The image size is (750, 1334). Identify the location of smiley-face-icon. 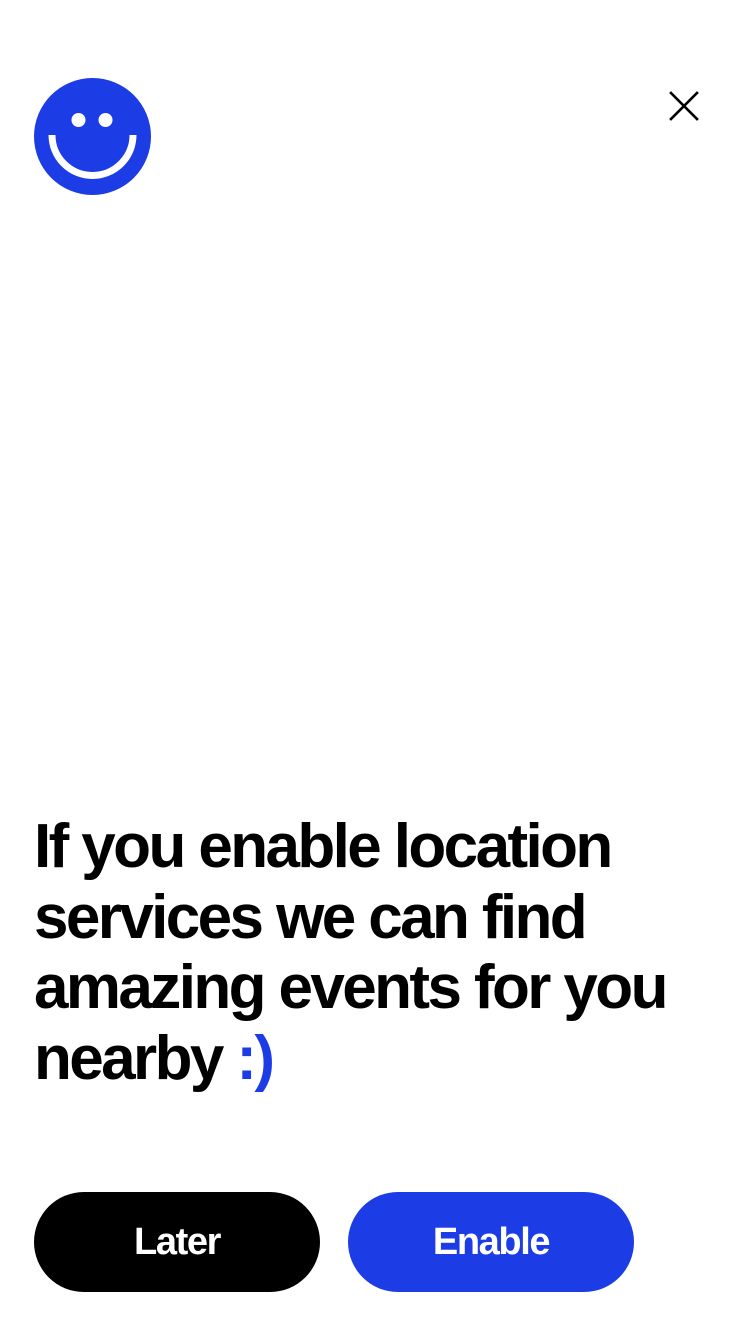
(92, 136).